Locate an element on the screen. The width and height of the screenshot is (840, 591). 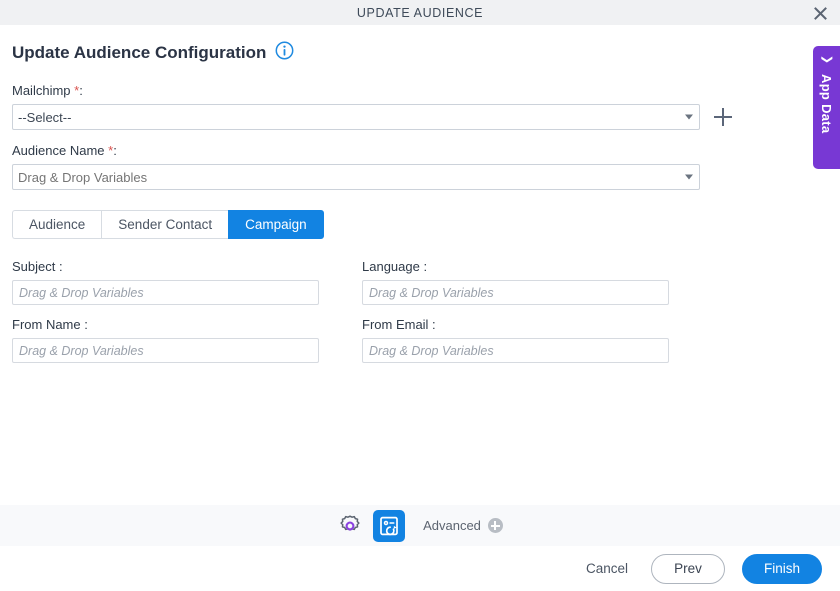
mailchimp-select-wrap is located at coordinates (356, 117).